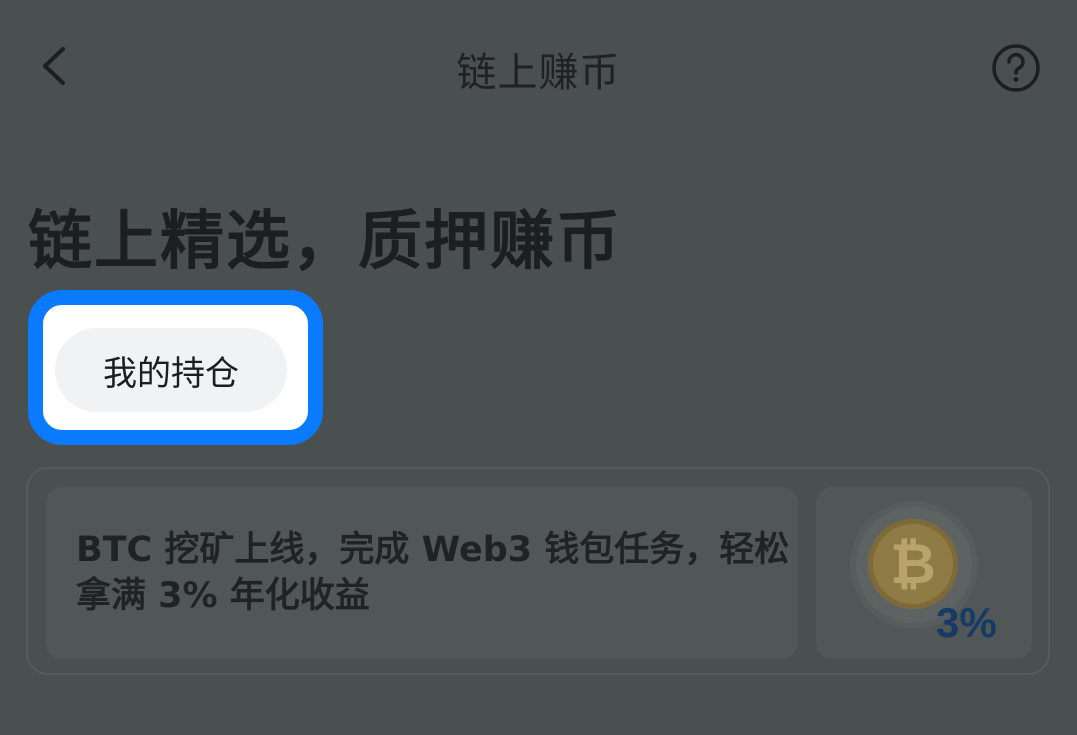 The width and height of the screenshot is (1077, 735). I want to click on help-button, so click(1016, 68).